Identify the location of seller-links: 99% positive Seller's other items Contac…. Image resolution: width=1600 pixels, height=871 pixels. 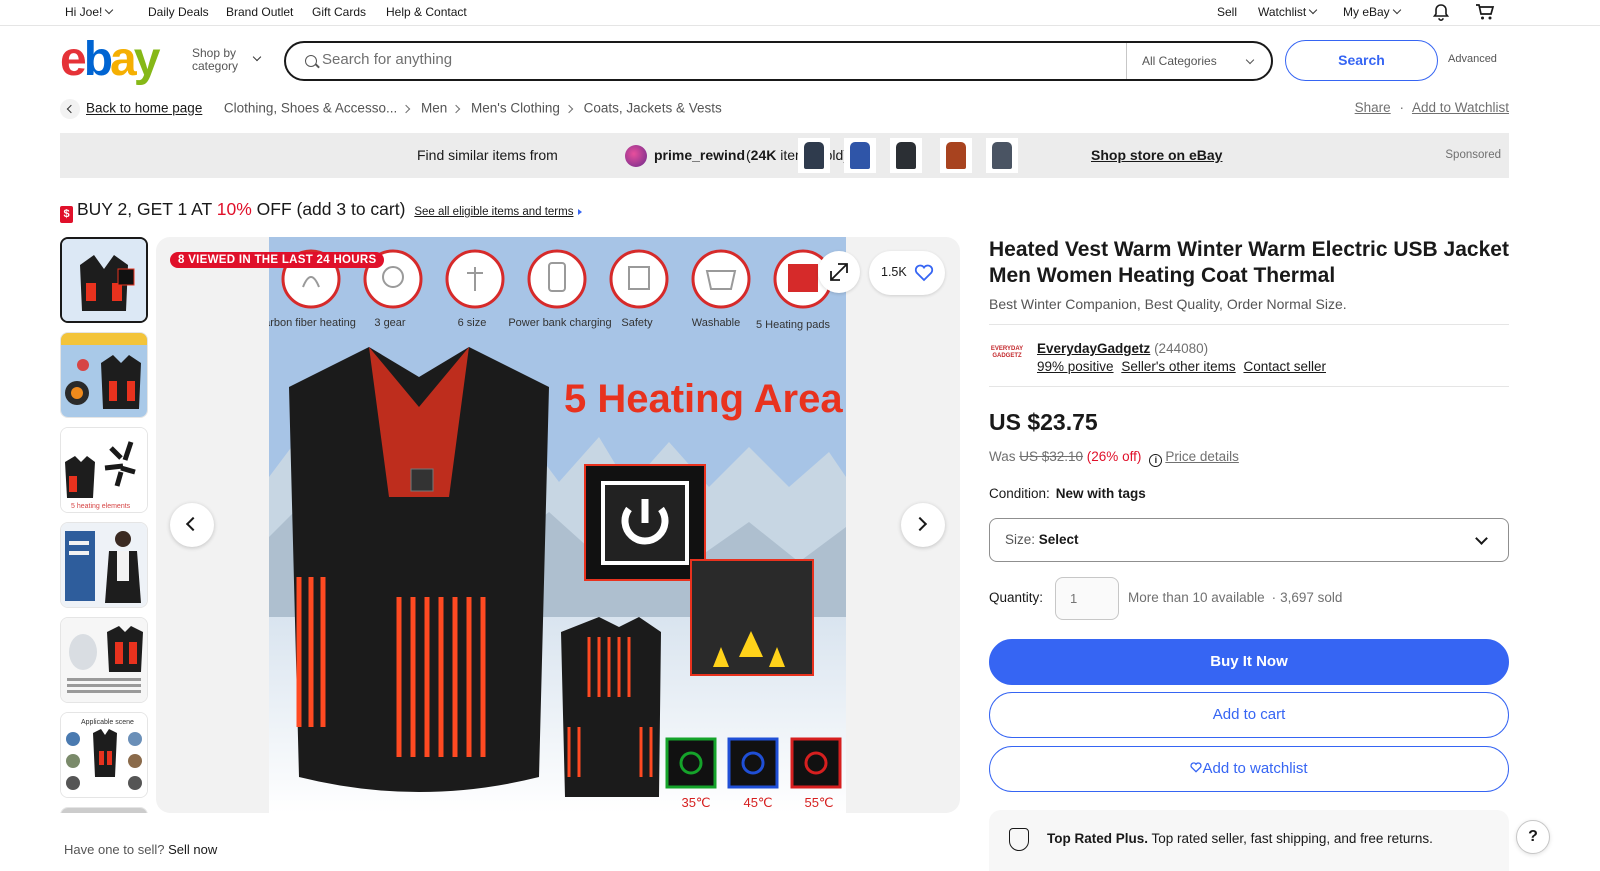
(1181, 366).